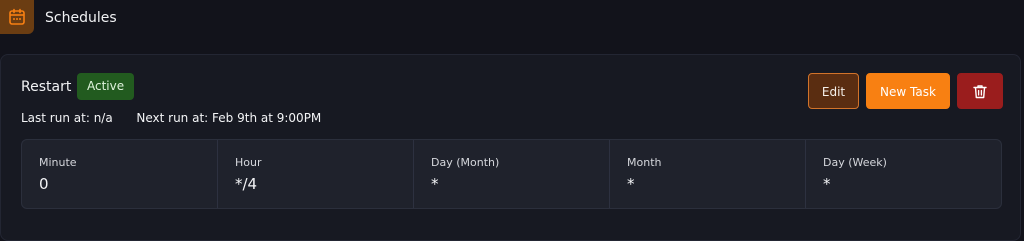  What do you see at coordinates (120, 174) in the screenshot?
I see `cron-cell-minute: Minute 0` at bounding box center [120, 174].